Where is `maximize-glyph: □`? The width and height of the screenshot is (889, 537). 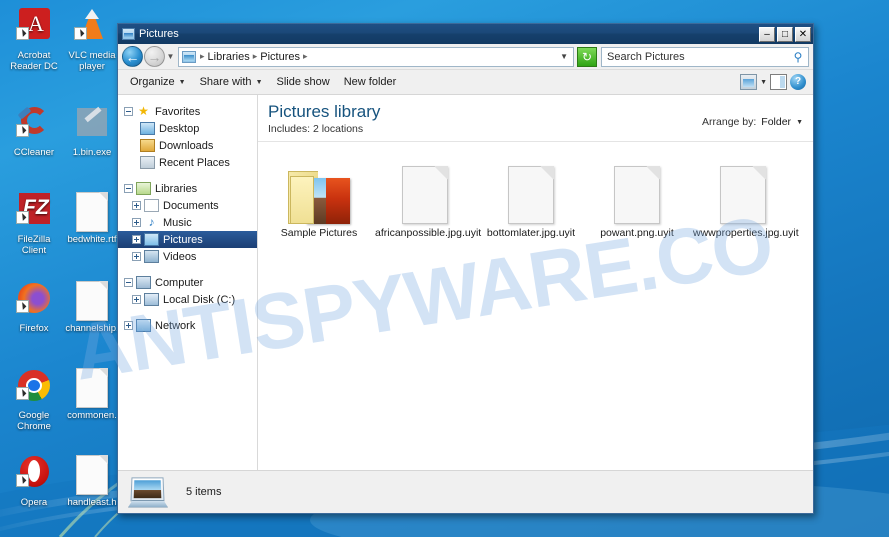 maximize-glyph: □ is located at coordinates (785, 34).